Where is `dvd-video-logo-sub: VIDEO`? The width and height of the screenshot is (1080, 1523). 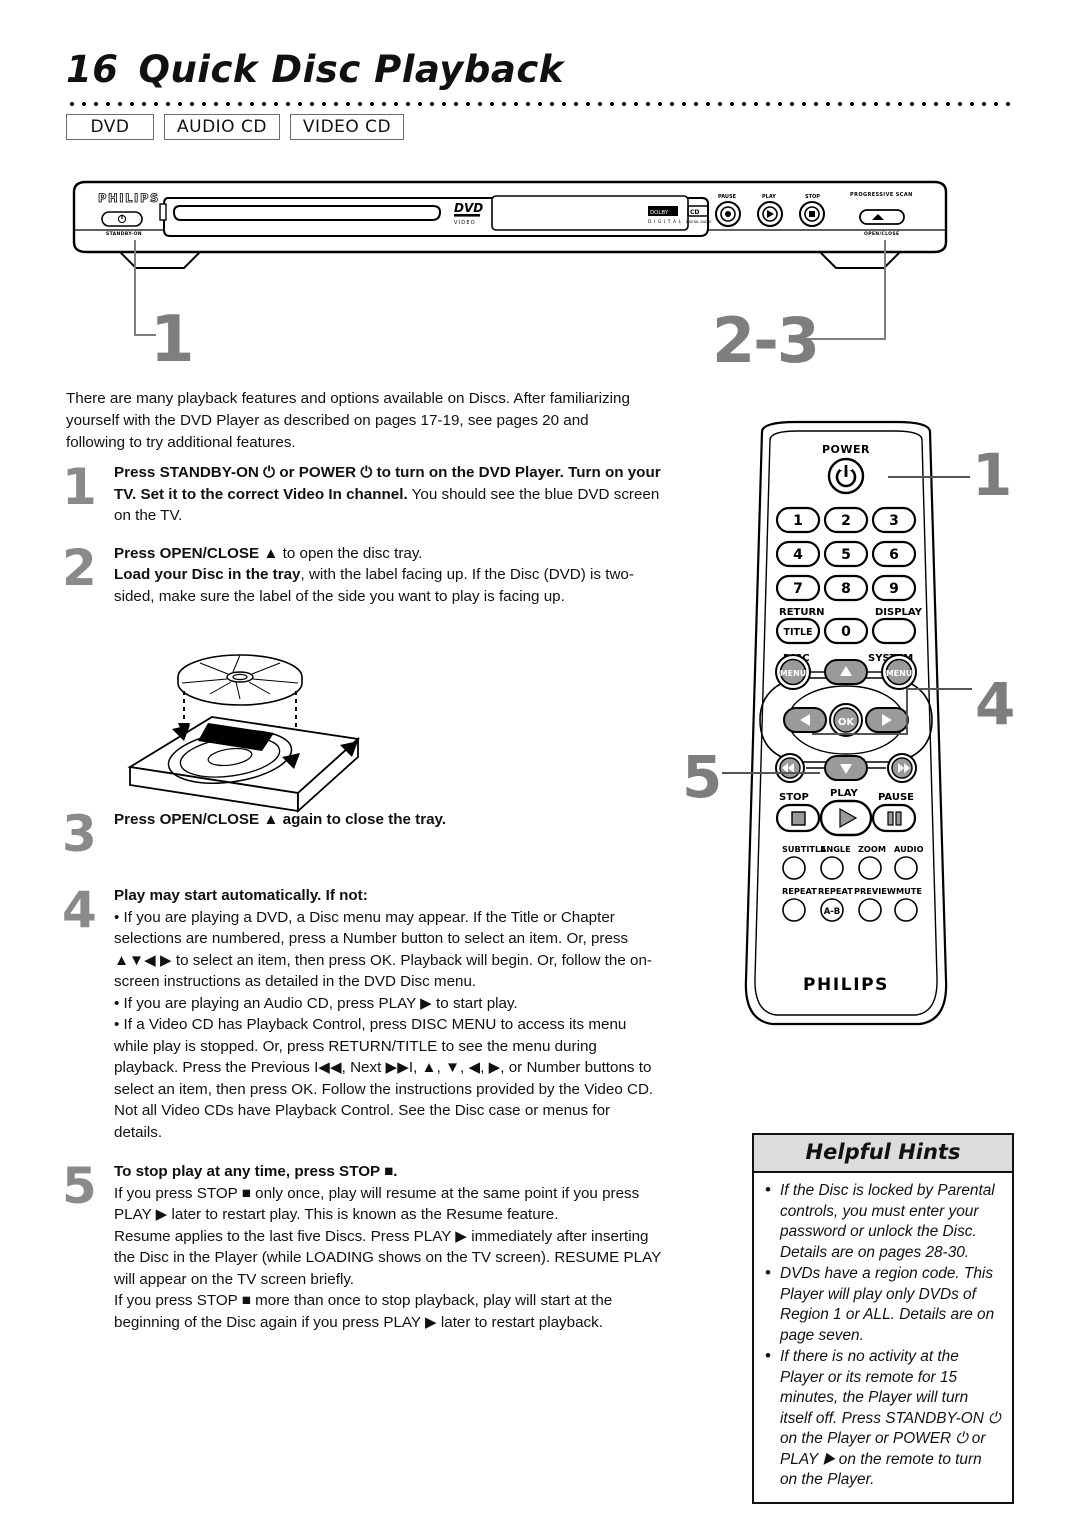 dvd-video-logo-sub: VIDEO is located at coordinates (465, 223).